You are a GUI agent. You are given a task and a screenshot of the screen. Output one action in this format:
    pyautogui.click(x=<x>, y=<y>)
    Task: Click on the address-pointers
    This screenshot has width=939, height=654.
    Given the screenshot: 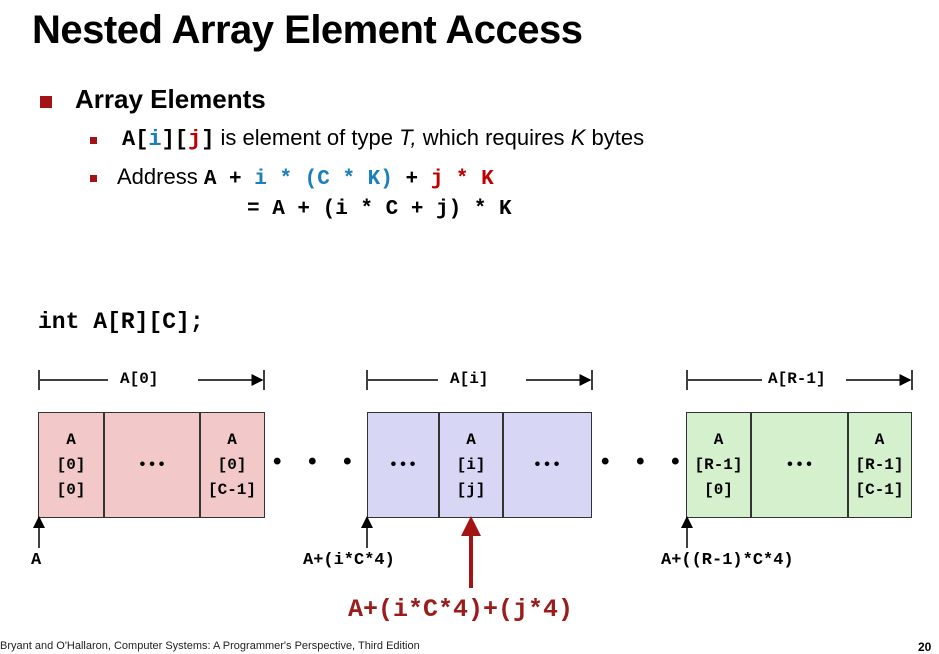 What is the action you would take?
    pyautogui.click(x=363, y=552)
    